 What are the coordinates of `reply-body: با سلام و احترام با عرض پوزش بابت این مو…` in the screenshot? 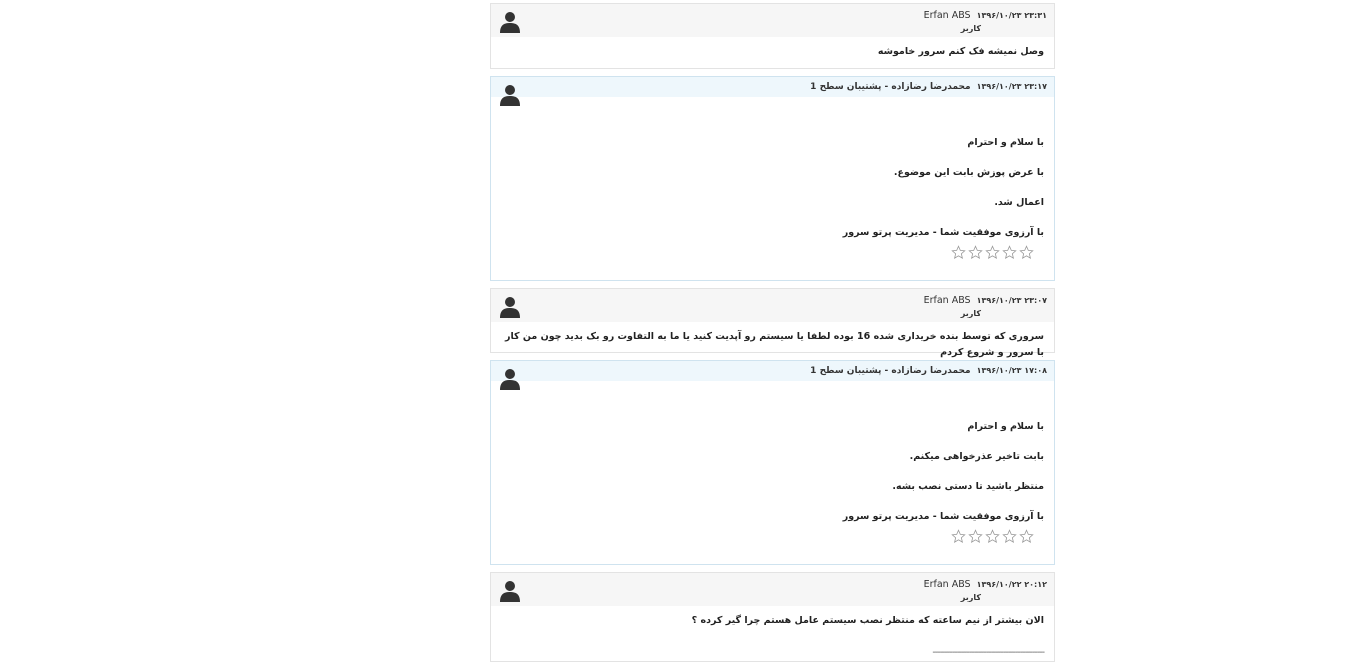 It's located at (772, 169).